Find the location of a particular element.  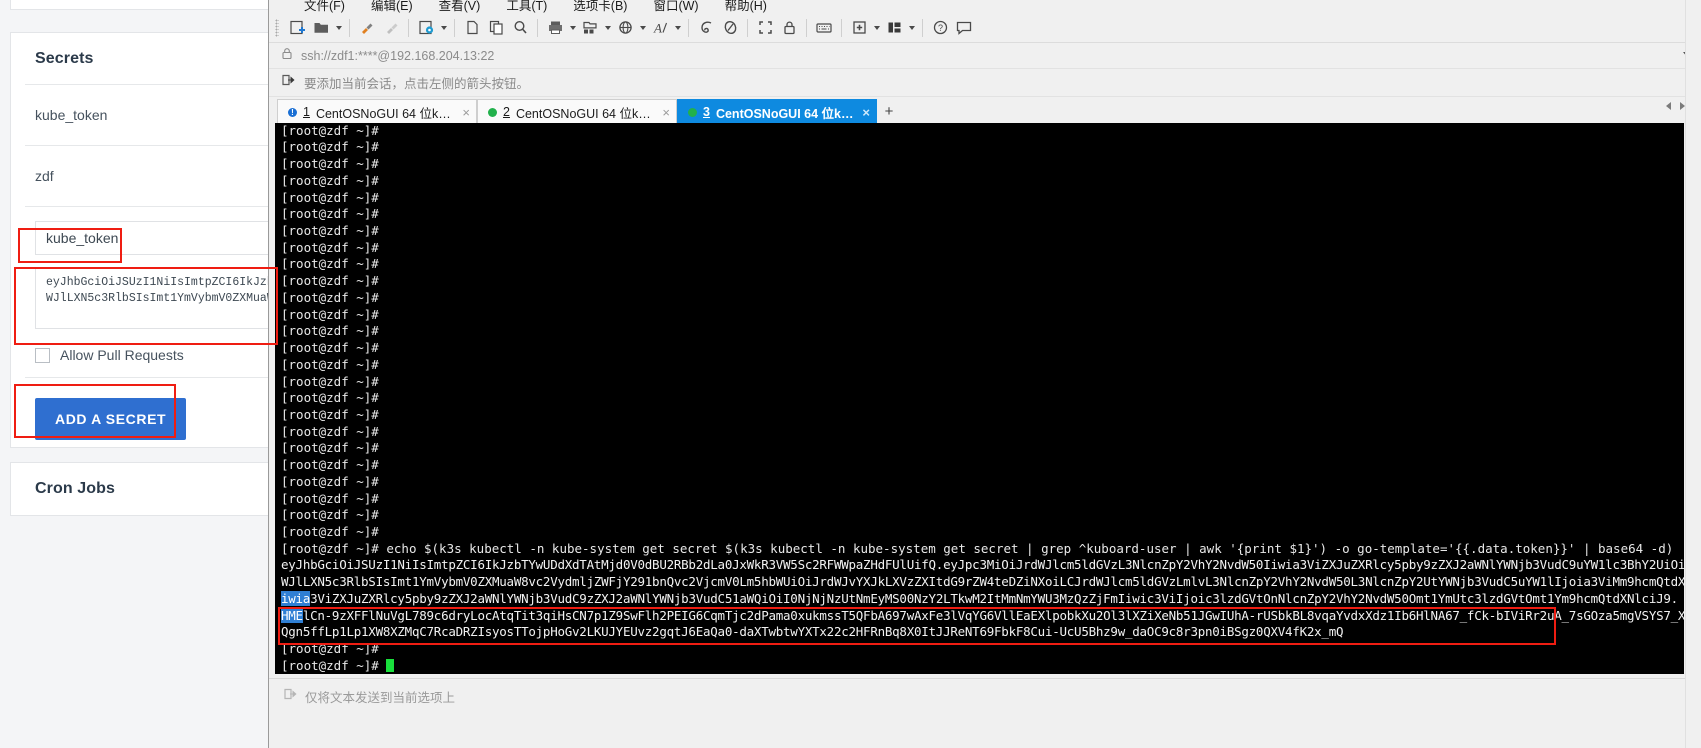

svg-text: A is located at coordinates (657, 28).